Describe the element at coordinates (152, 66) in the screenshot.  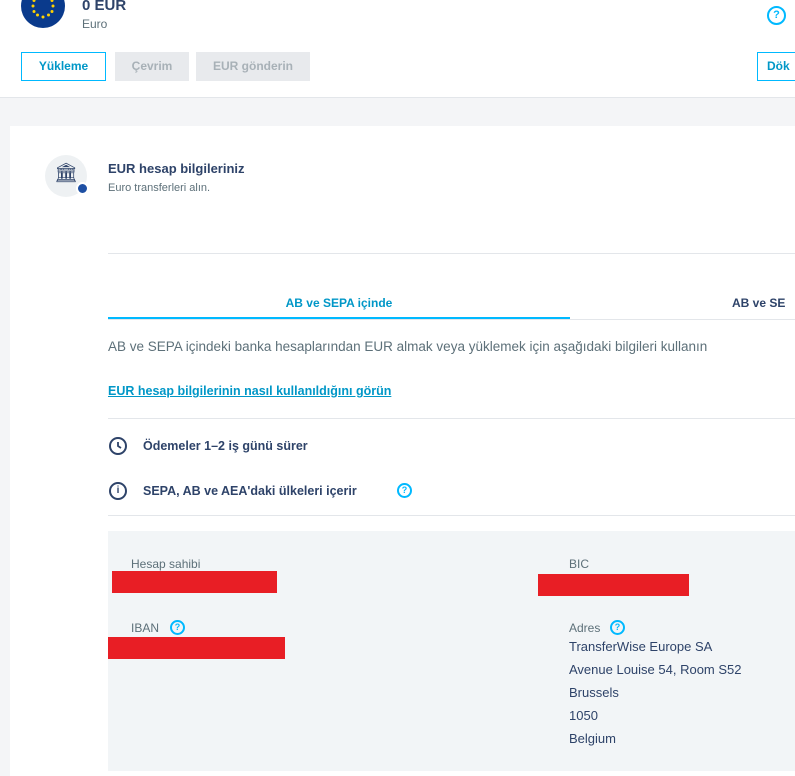
I see `convert-button: Çevrim` at that location.